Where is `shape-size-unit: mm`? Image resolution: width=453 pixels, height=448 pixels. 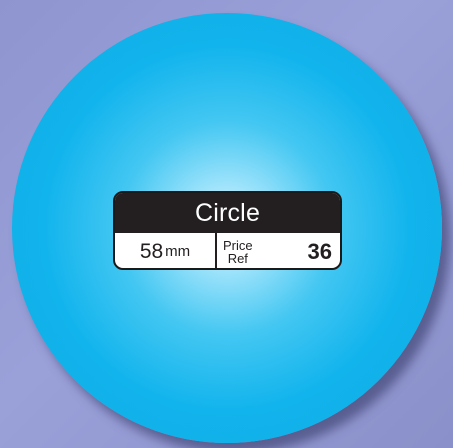 shape-size-unit: mm is located at coordinates (178, 251).